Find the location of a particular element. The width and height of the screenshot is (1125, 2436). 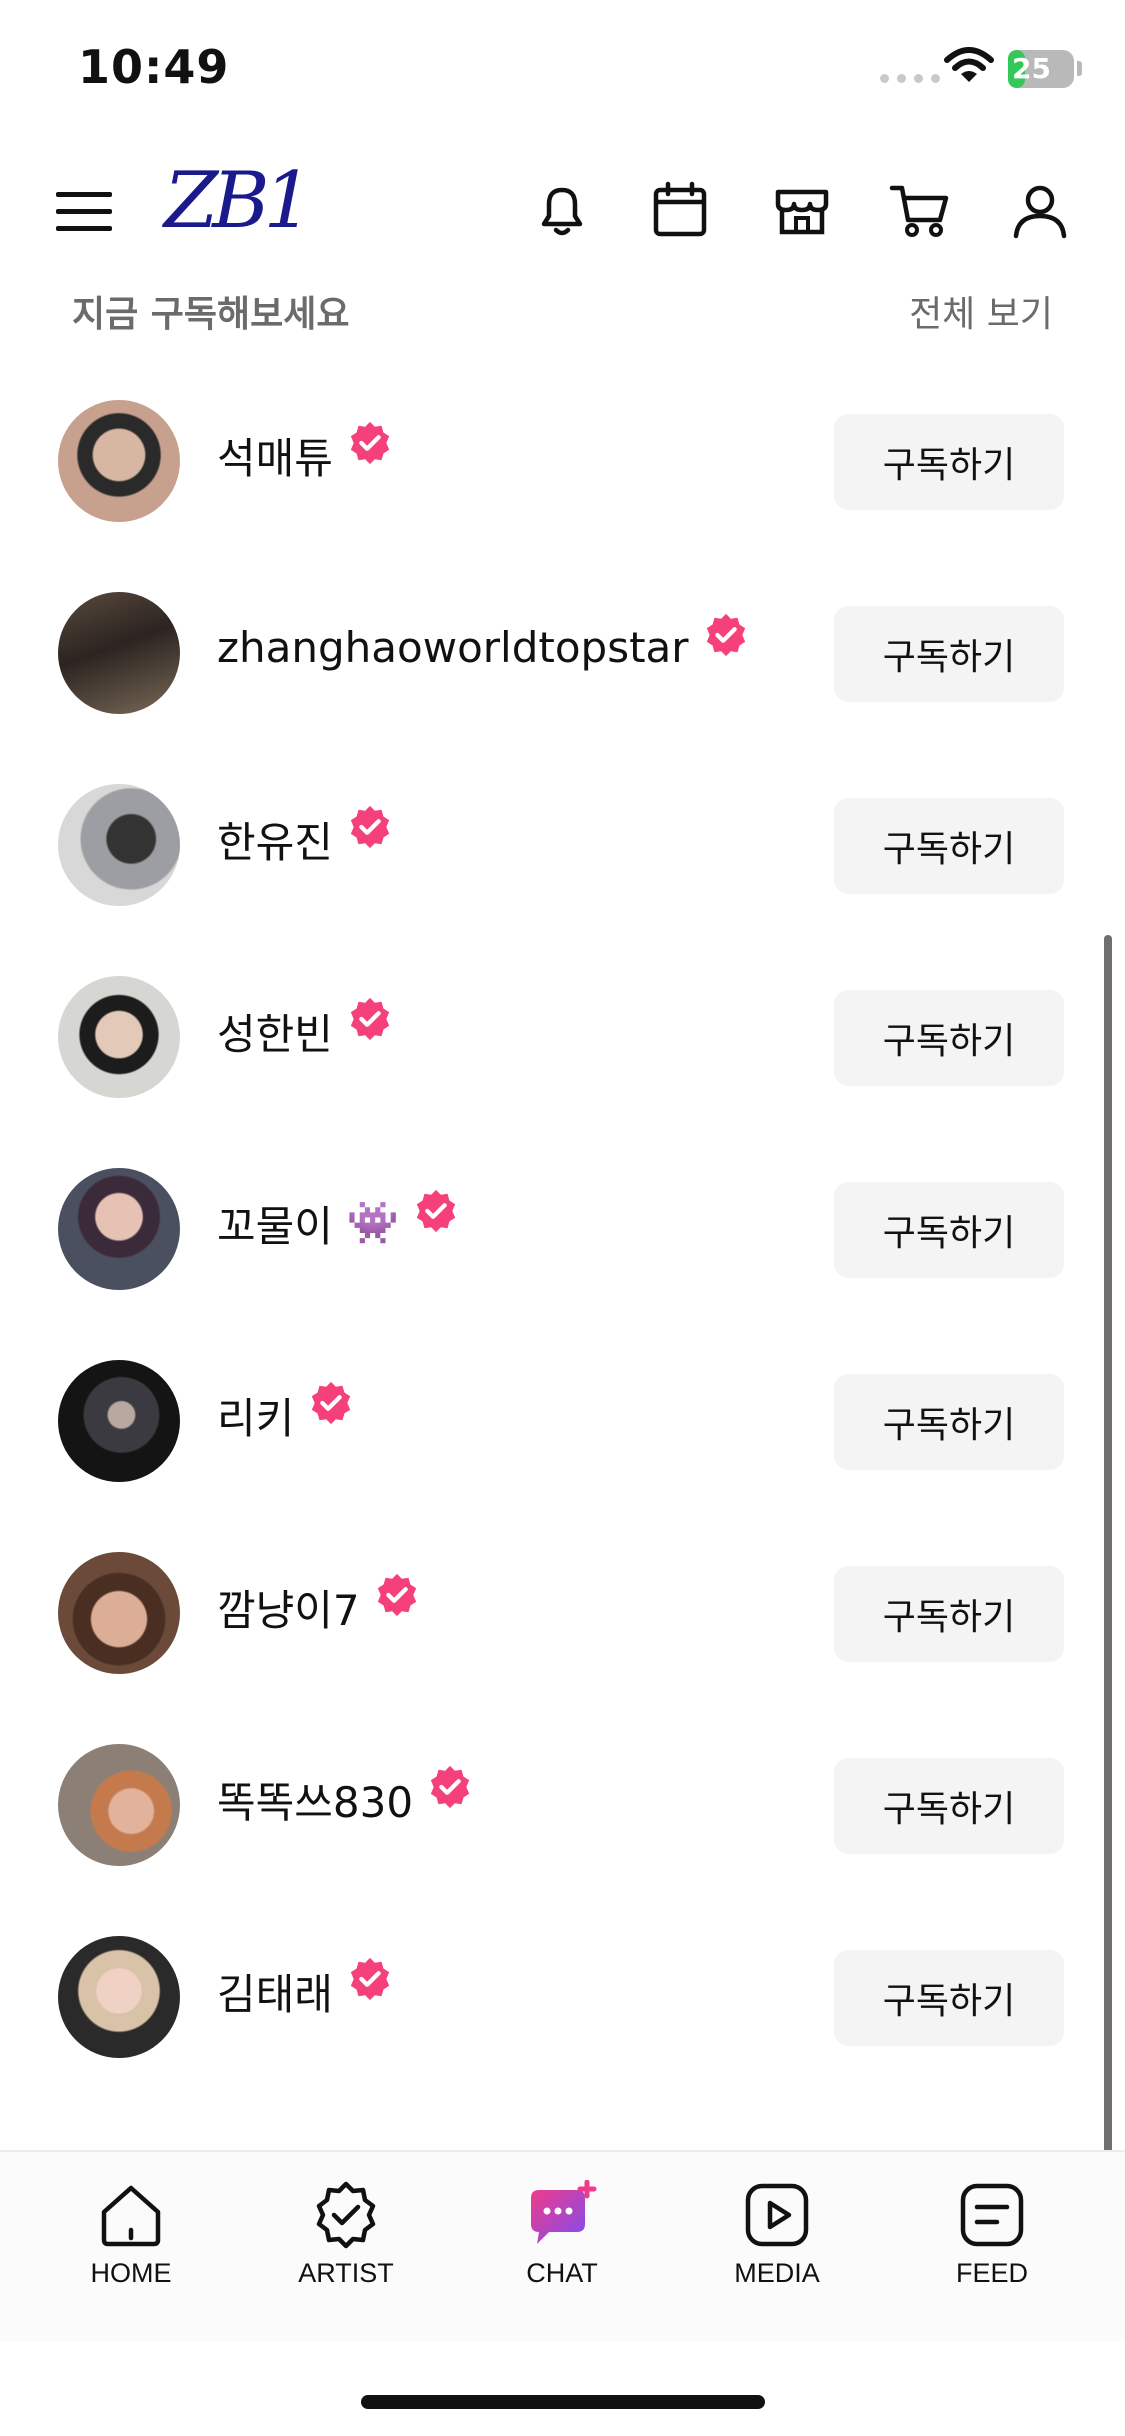

tab-label: MEDIA is located at coordinates (777, 2273).